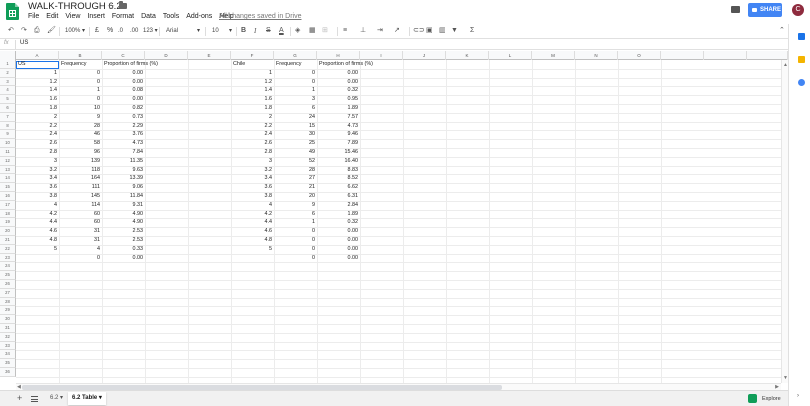 Image resolution: width=810 pixels, height=406 pixels. I want to click on select-all-corner, so click(8, 55).